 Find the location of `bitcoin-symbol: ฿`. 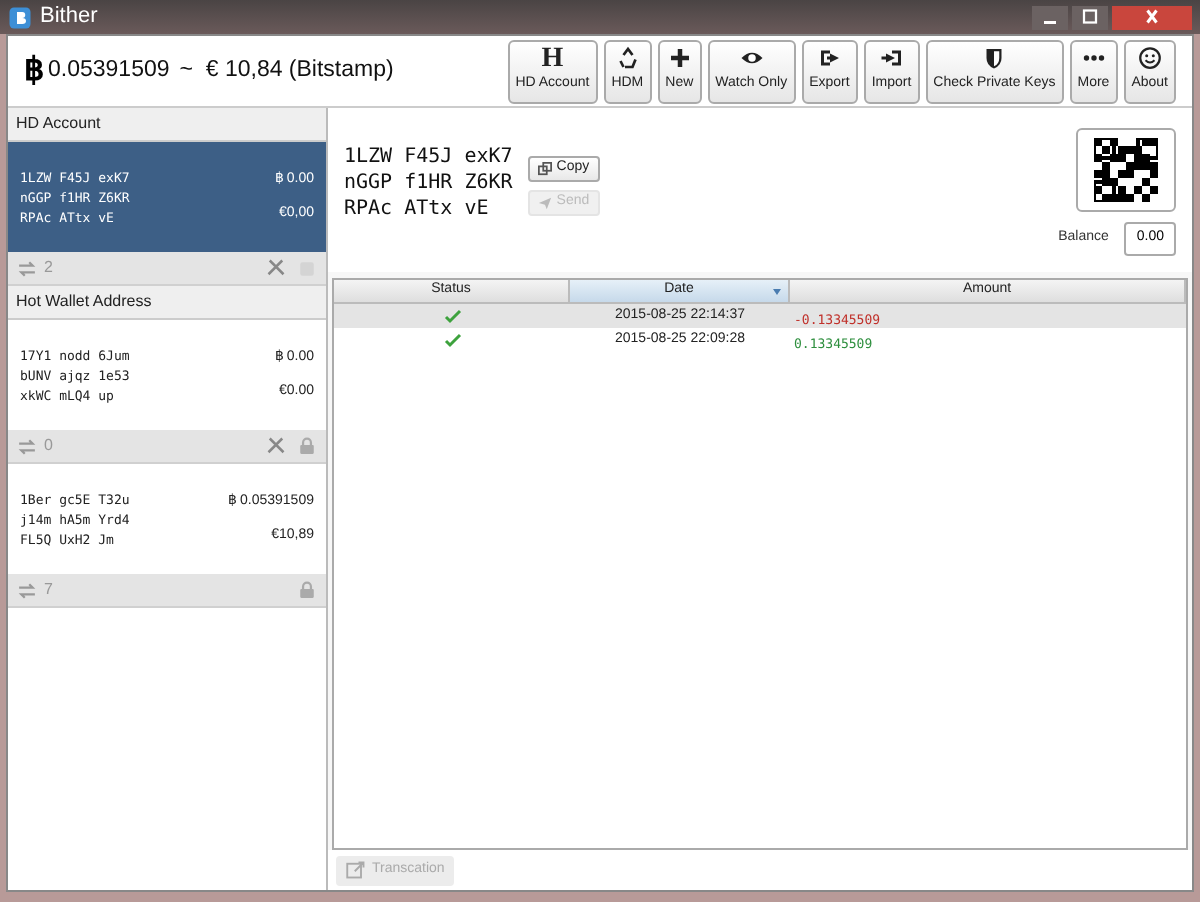

bitcoin-symbol: ฿ is located at coordinates (34, 71).